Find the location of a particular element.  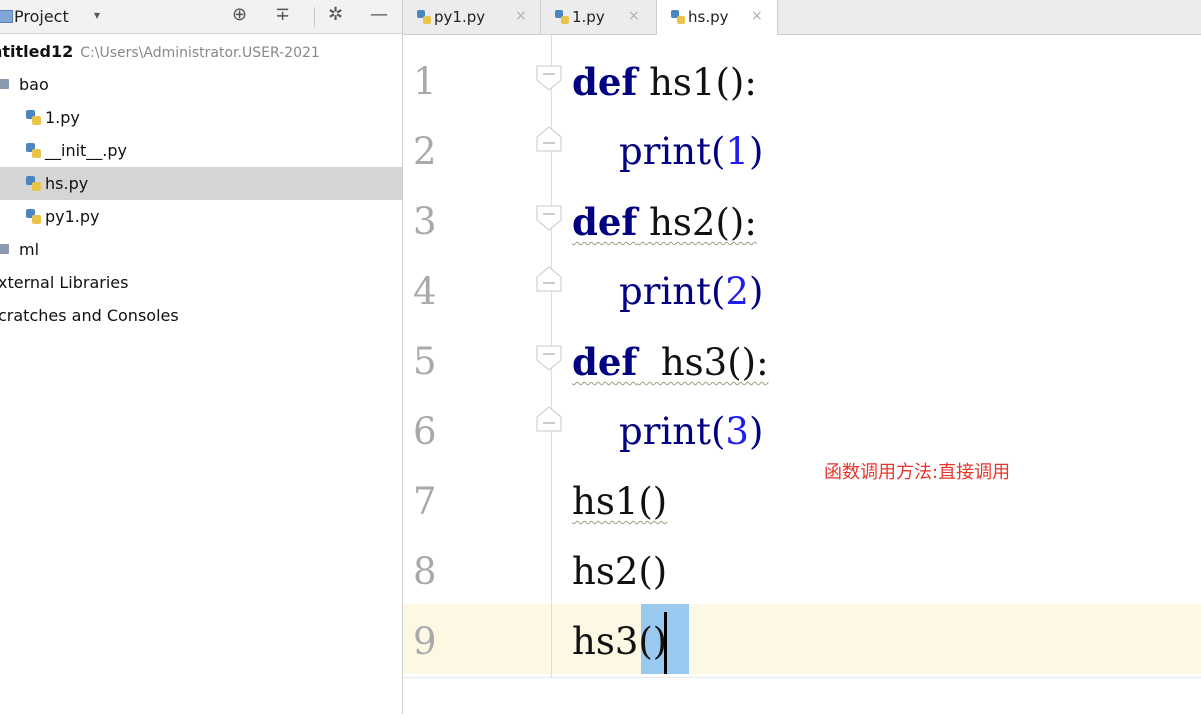

tab-py1-py: py1.py × is located at coordinates (472, 17).